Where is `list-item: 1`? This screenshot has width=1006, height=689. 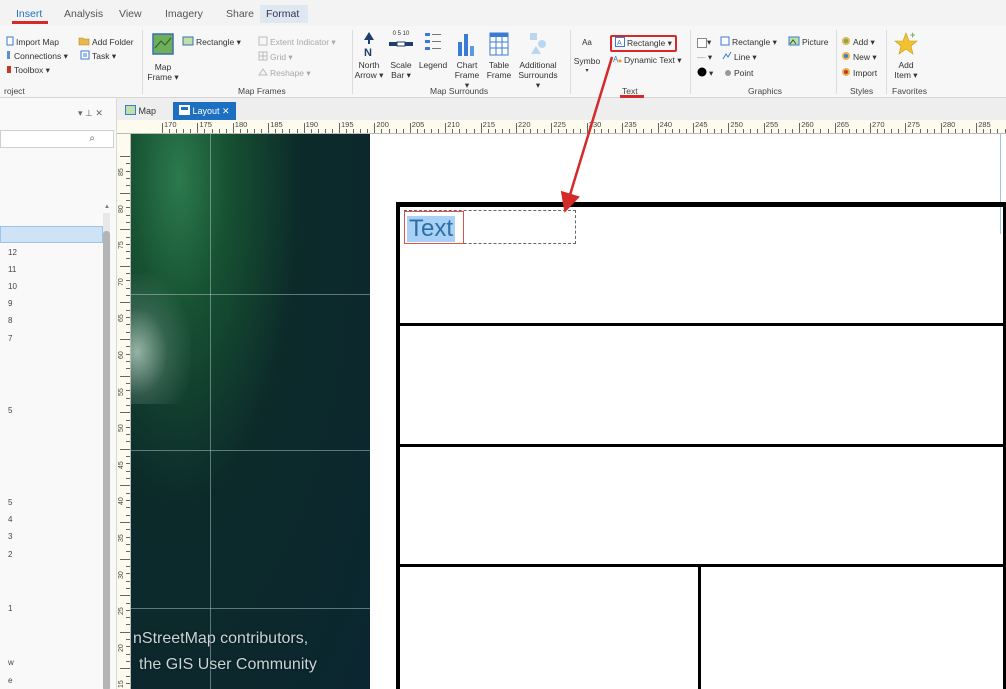 list-item: 1 is located at coordinates (10, 608).